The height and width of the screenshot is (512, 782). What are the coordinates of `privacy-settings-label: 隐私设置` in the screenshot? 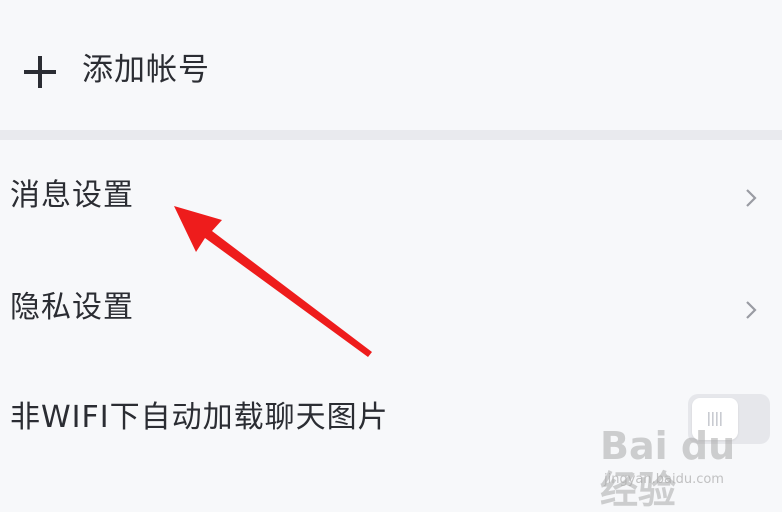 It's located at (72, 307).